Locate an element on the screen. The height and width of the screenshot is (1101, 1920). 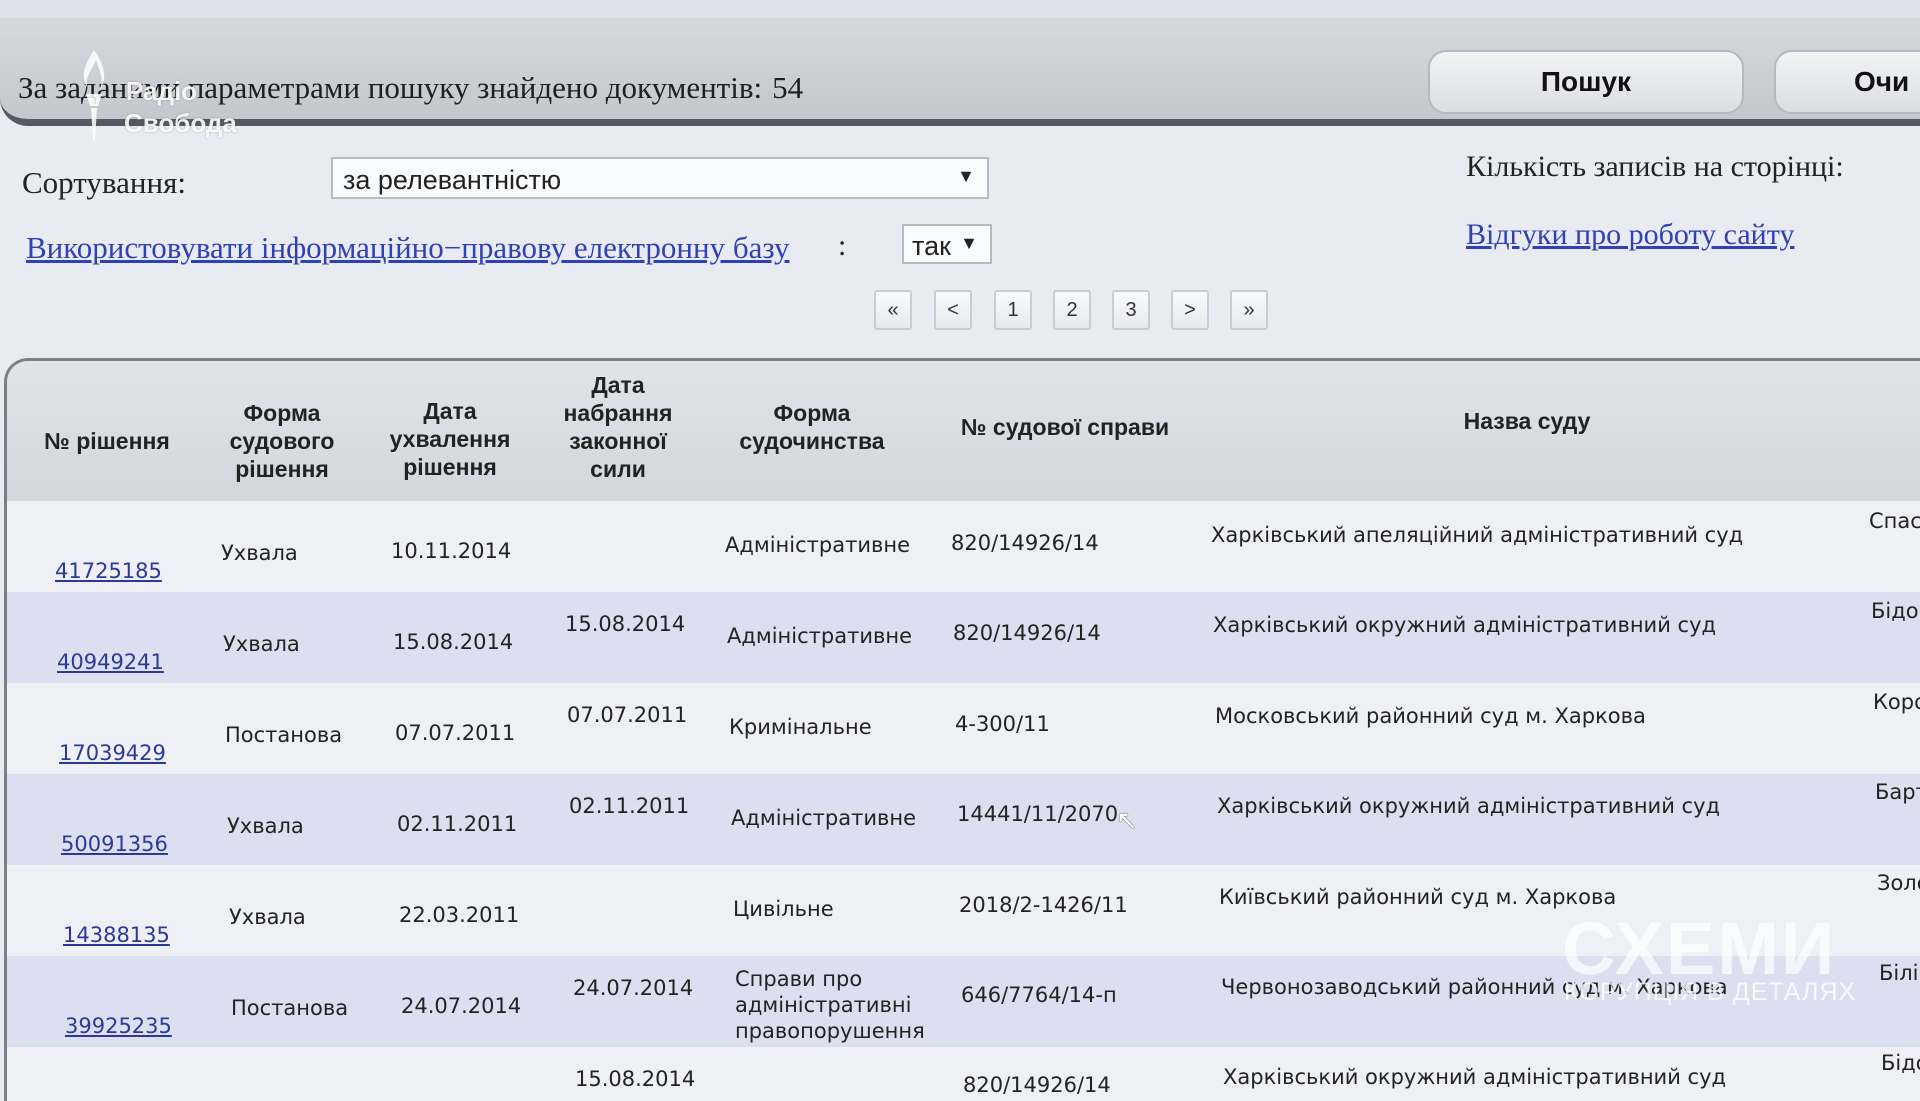
pagination-first-button: « is located at coordinates (893, 310).